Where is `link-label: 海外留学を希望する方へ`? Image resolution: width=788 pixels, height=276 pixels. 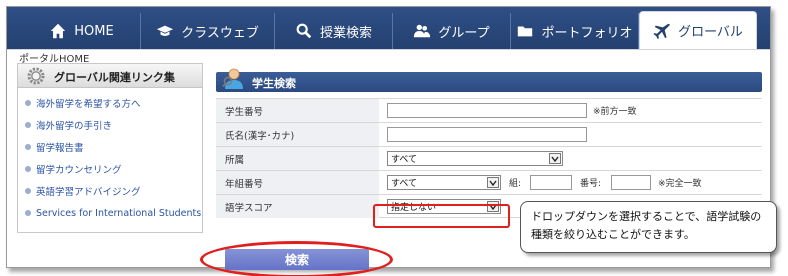
link-label: 海外留学を希望する方へ is located at coordinates (88, 104).